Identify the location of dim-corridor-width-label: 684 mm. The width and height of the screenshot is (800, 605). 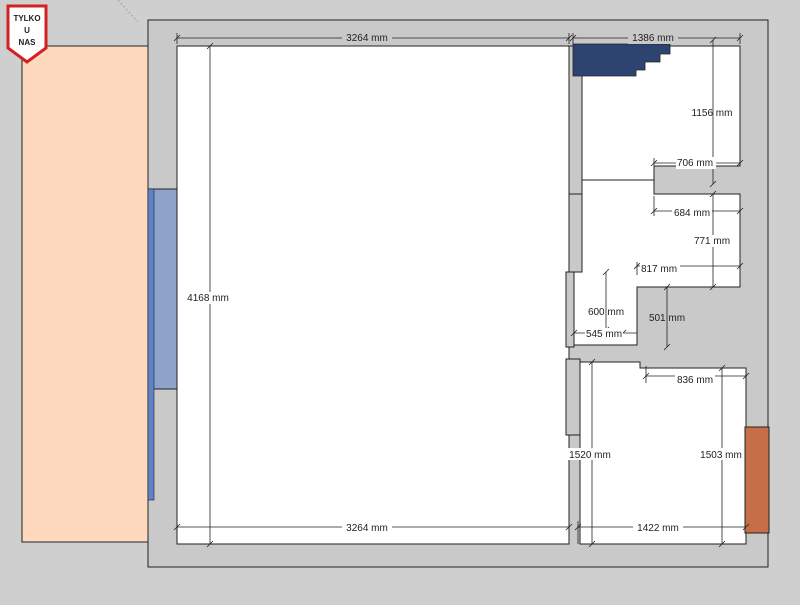
(692, 213).